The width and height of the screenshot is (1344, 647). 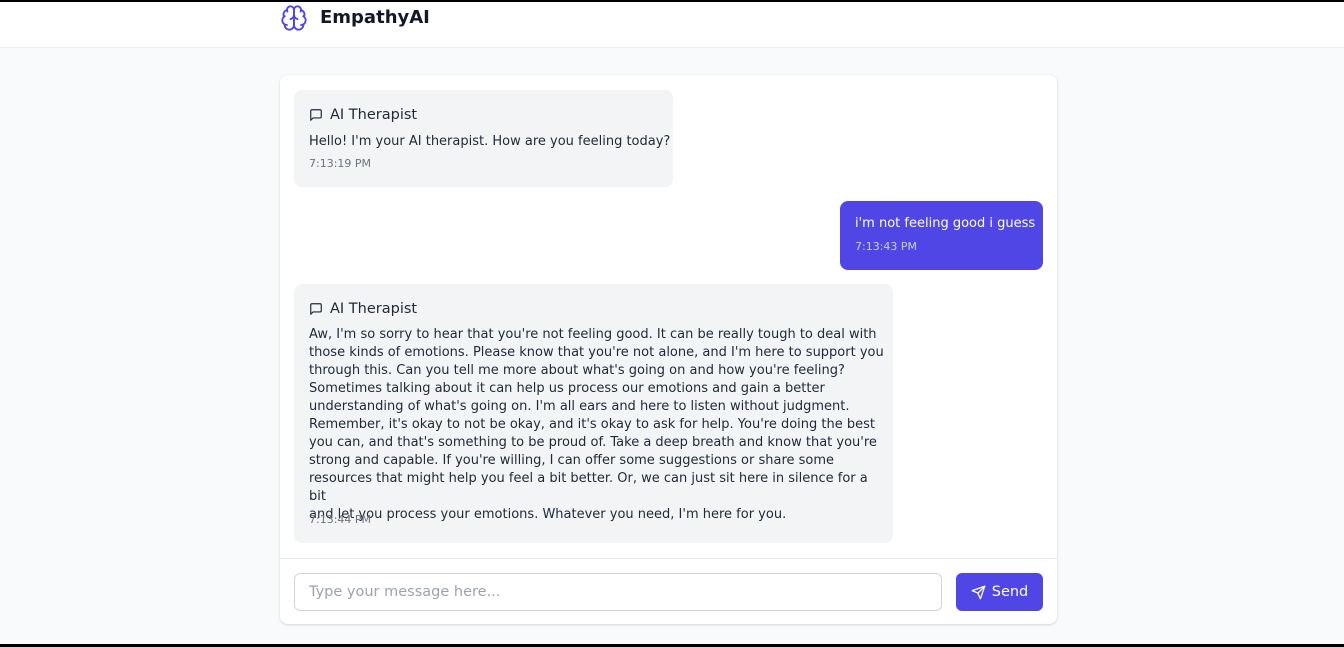 What do you see at coordinates (941, 235) in the screenshot?
I see `user-message: i'm not feeling good i guess 7:13:43 PM` at bounding box center [941, 235].